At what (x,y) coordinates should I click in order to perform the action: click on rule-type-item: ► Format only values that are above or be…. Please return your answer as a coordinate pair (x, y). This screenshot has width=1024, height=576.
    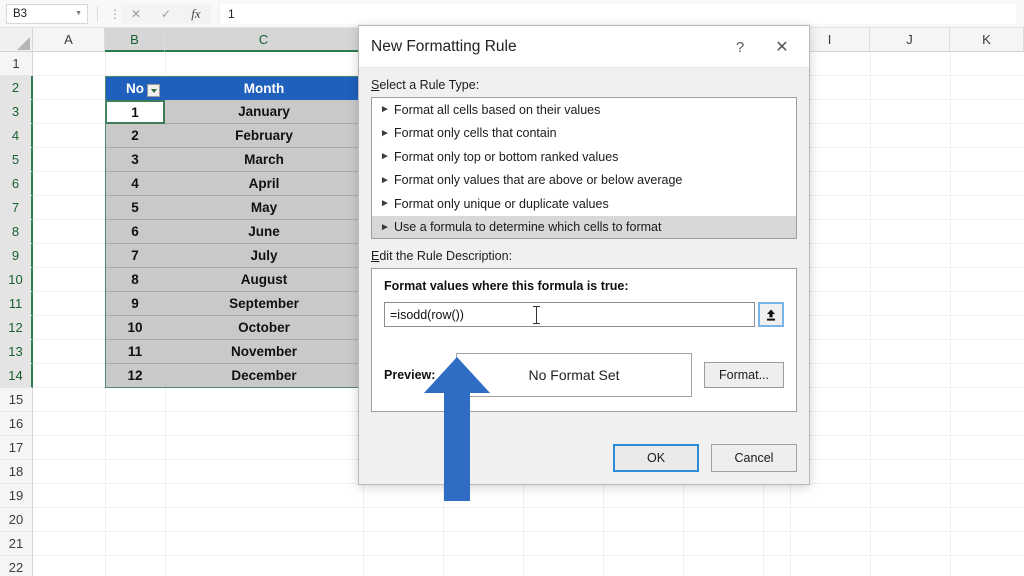
    Looking at the image, I should click on (584, 181).